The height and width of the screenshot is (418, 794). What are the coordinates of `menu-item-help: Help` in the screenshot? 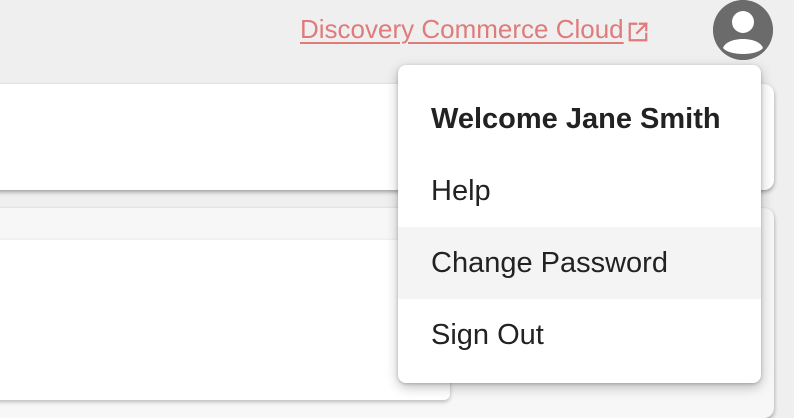 It's located at (579, 191).